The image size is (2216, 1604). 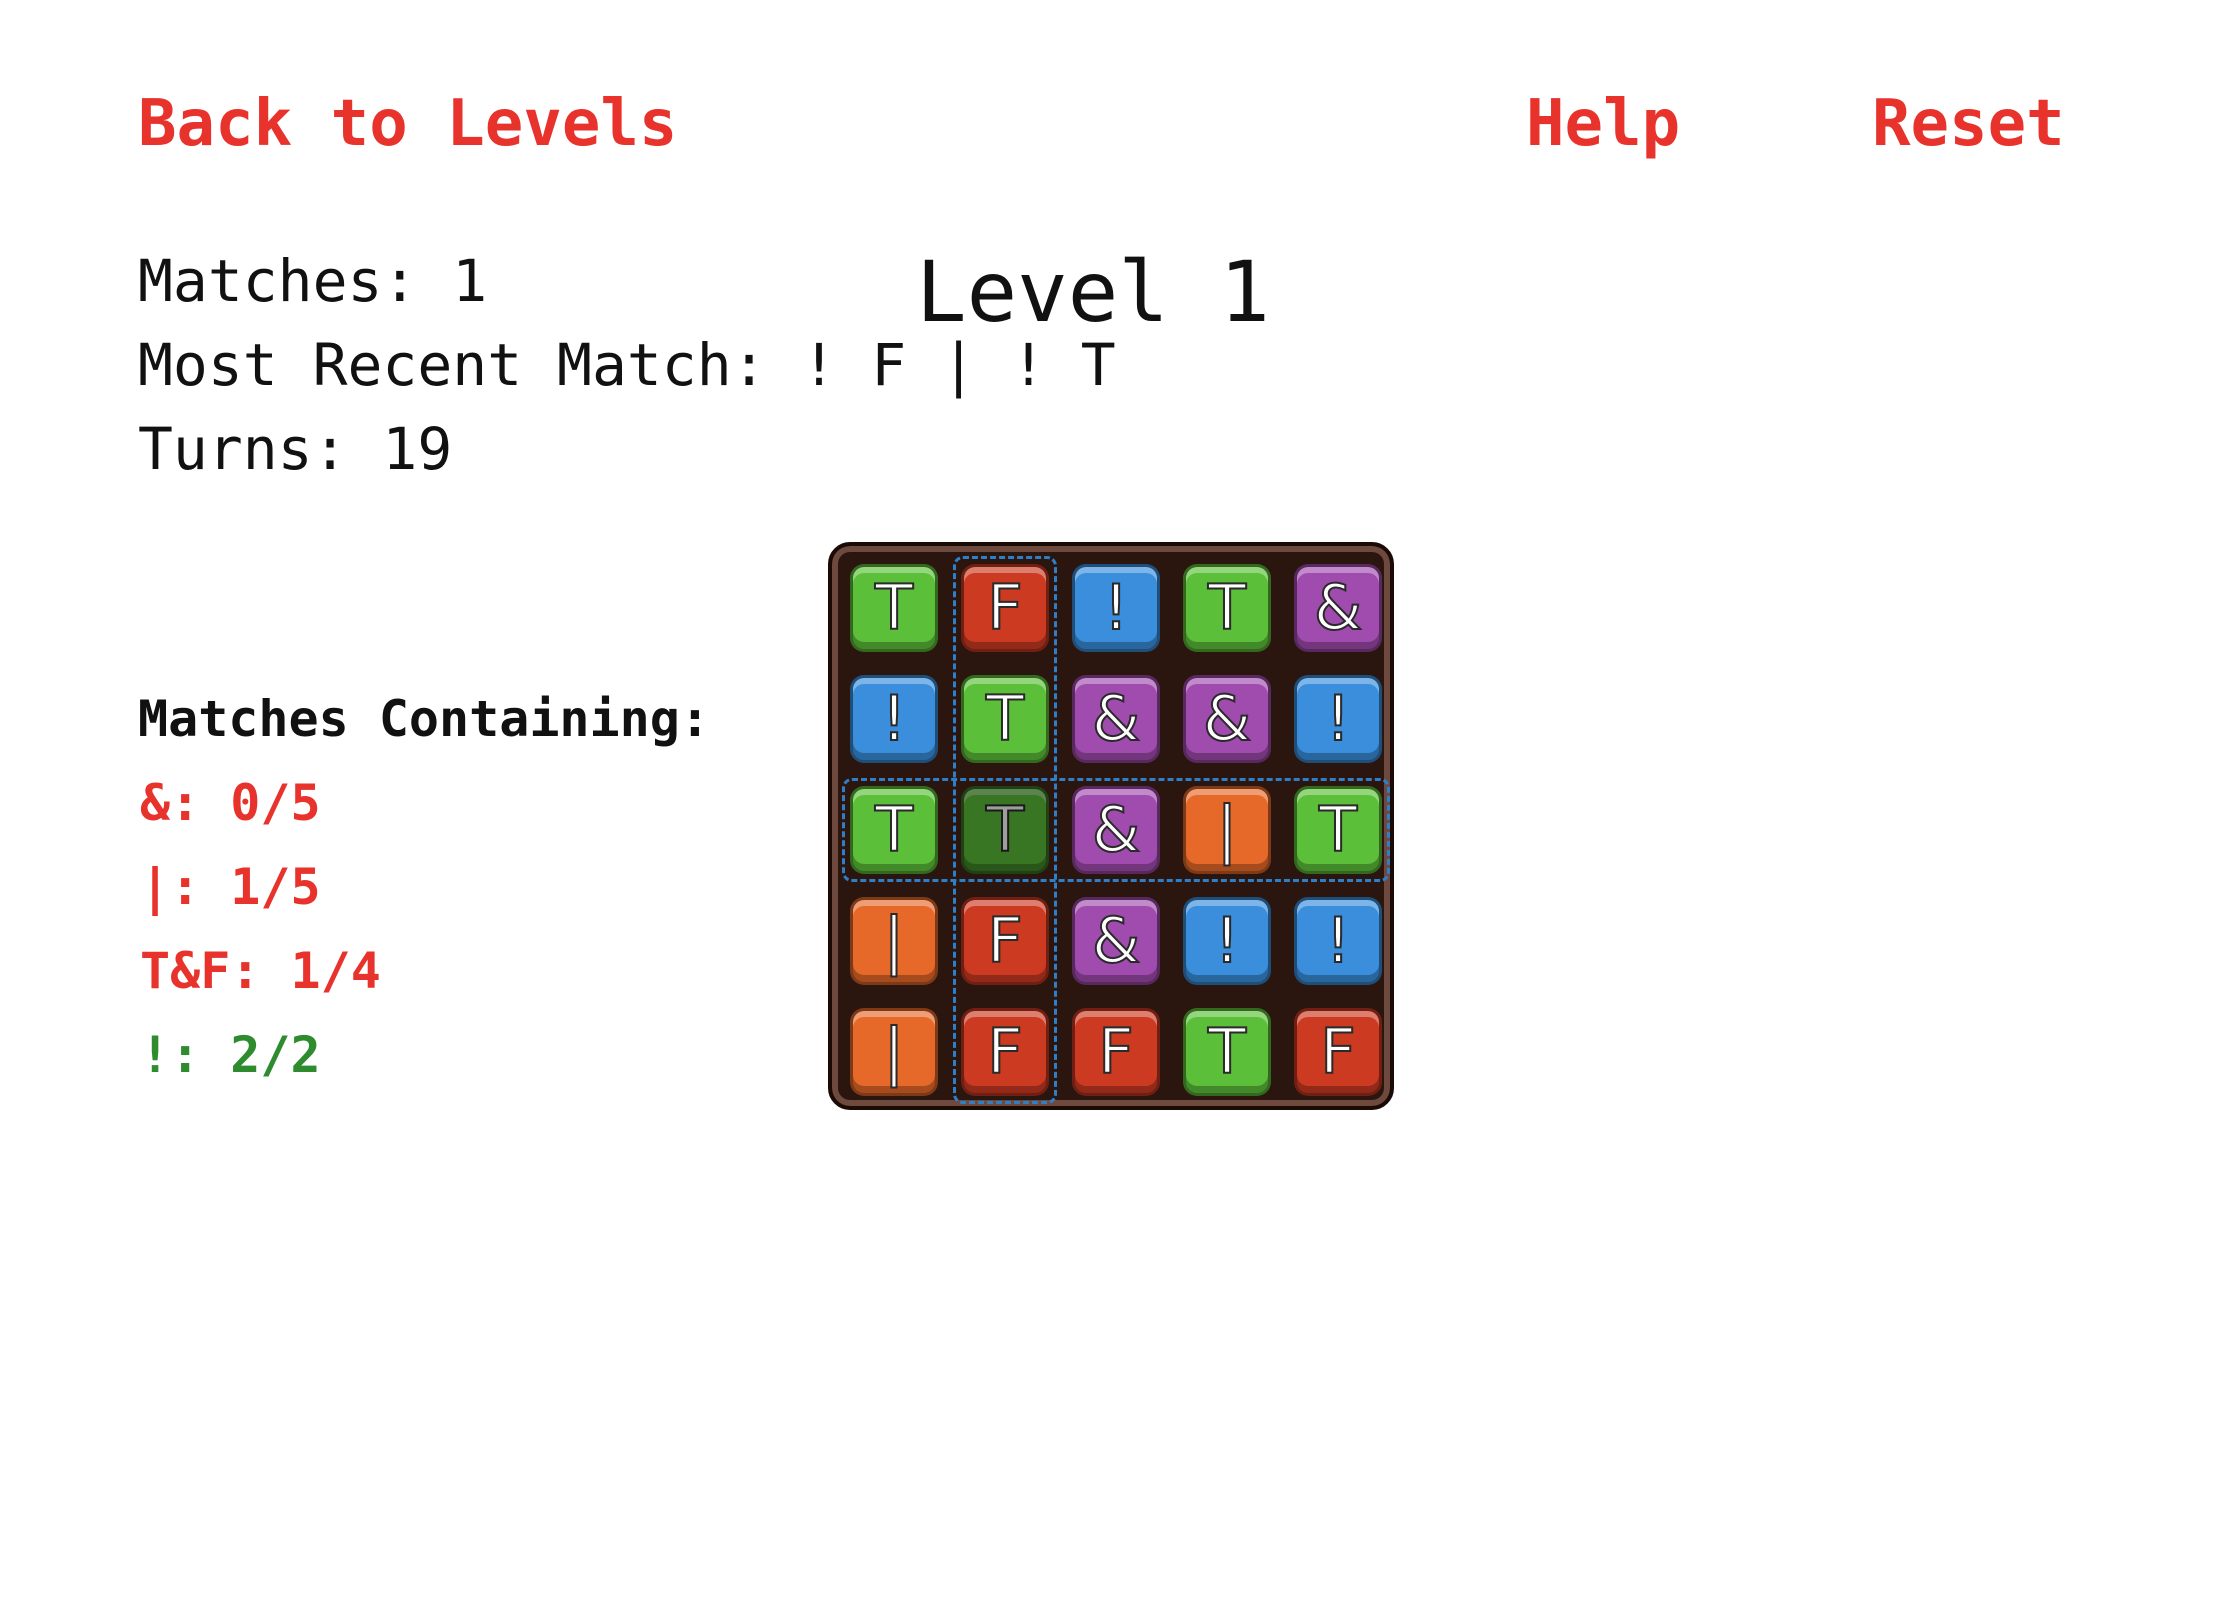 I want to click on tile-r4-c2: F, so click(x=1116, y=1052).